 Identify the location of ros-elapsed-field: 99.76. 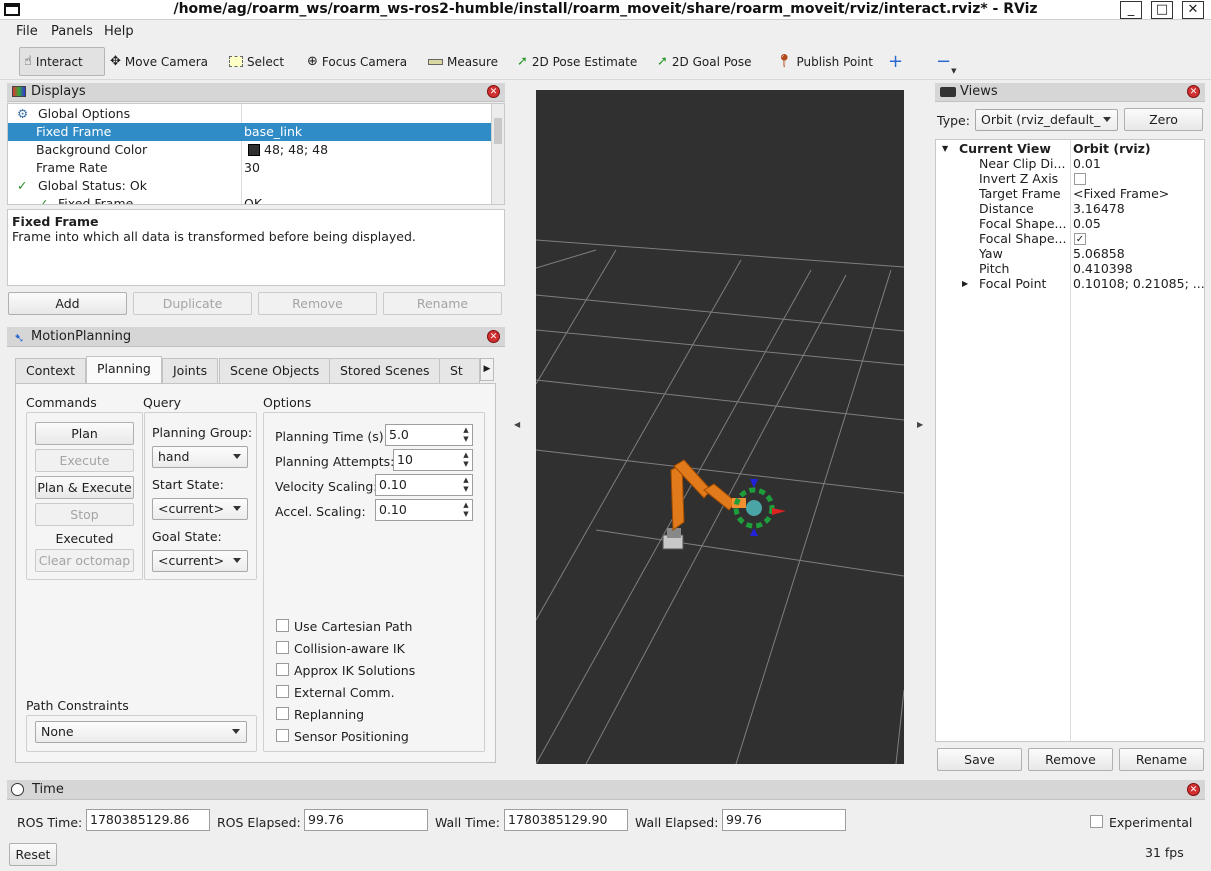
(366, 820).